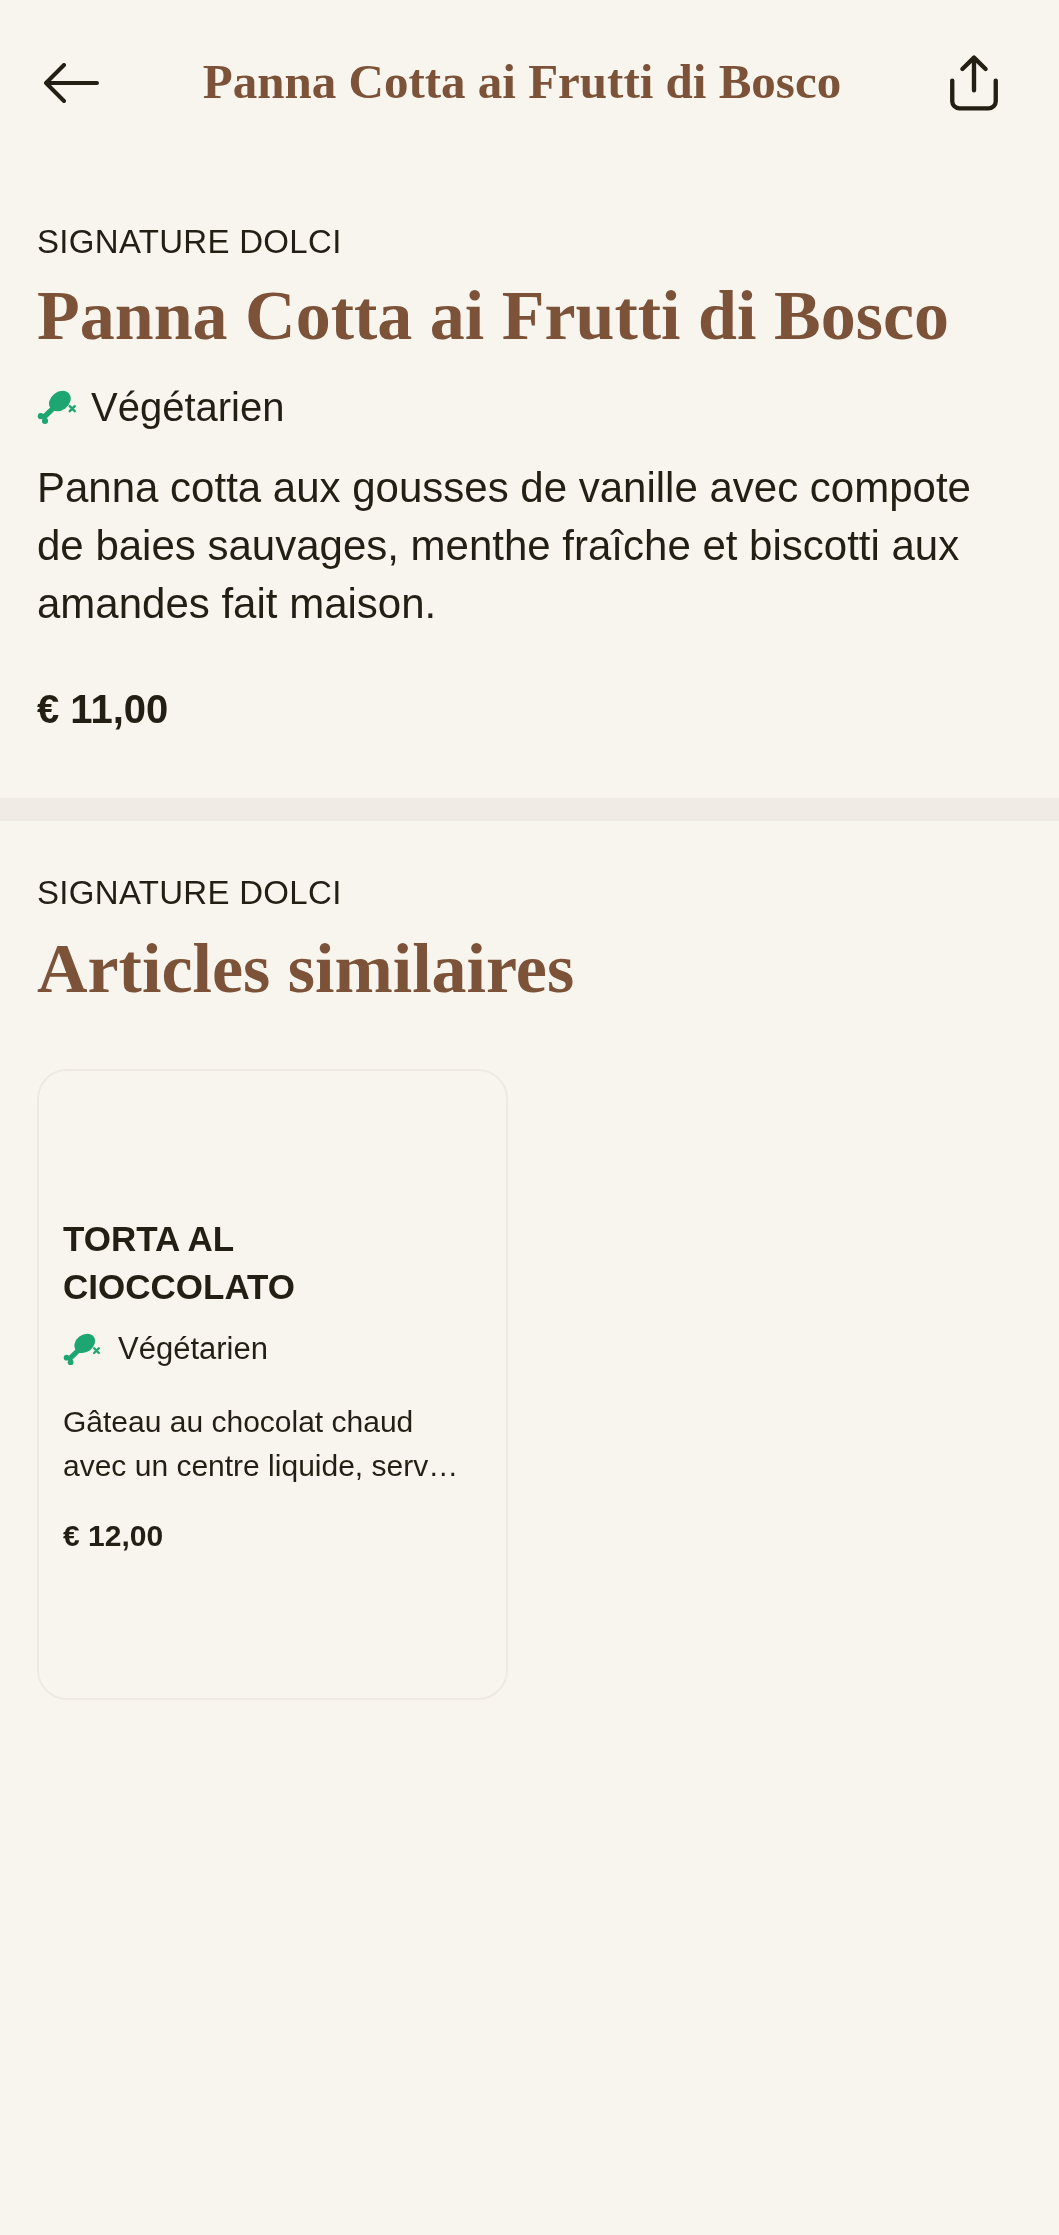  What do you see at coordinates (493, 316) in the screenshot?
I see `dish-title: Panna Cotta ai Frutti di Bosco` at bounding box center [493, 316].